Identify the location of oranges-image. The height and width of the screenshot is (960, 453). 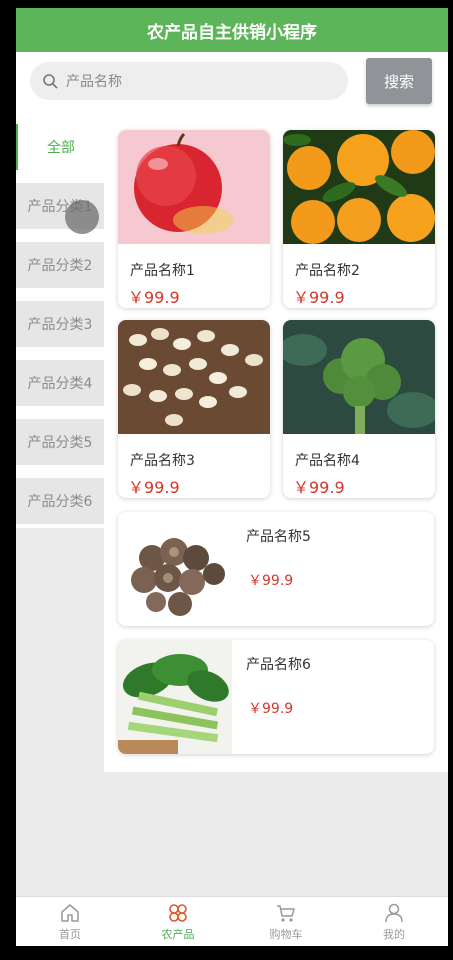
(359, 187).